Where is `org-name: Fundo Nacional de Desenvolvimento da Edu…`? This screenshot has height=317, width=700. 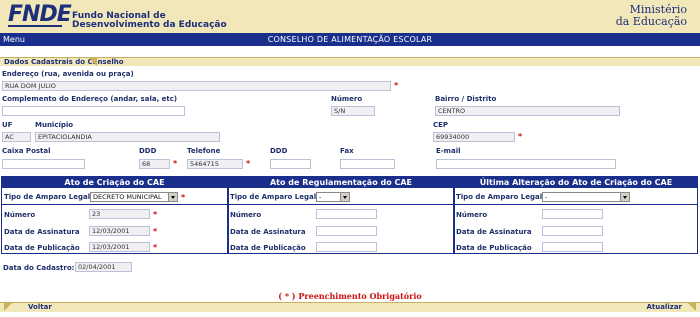
org-name: Fundo Nacional de Desenvolvimento da Edu… is located at coordinates (149, 21).